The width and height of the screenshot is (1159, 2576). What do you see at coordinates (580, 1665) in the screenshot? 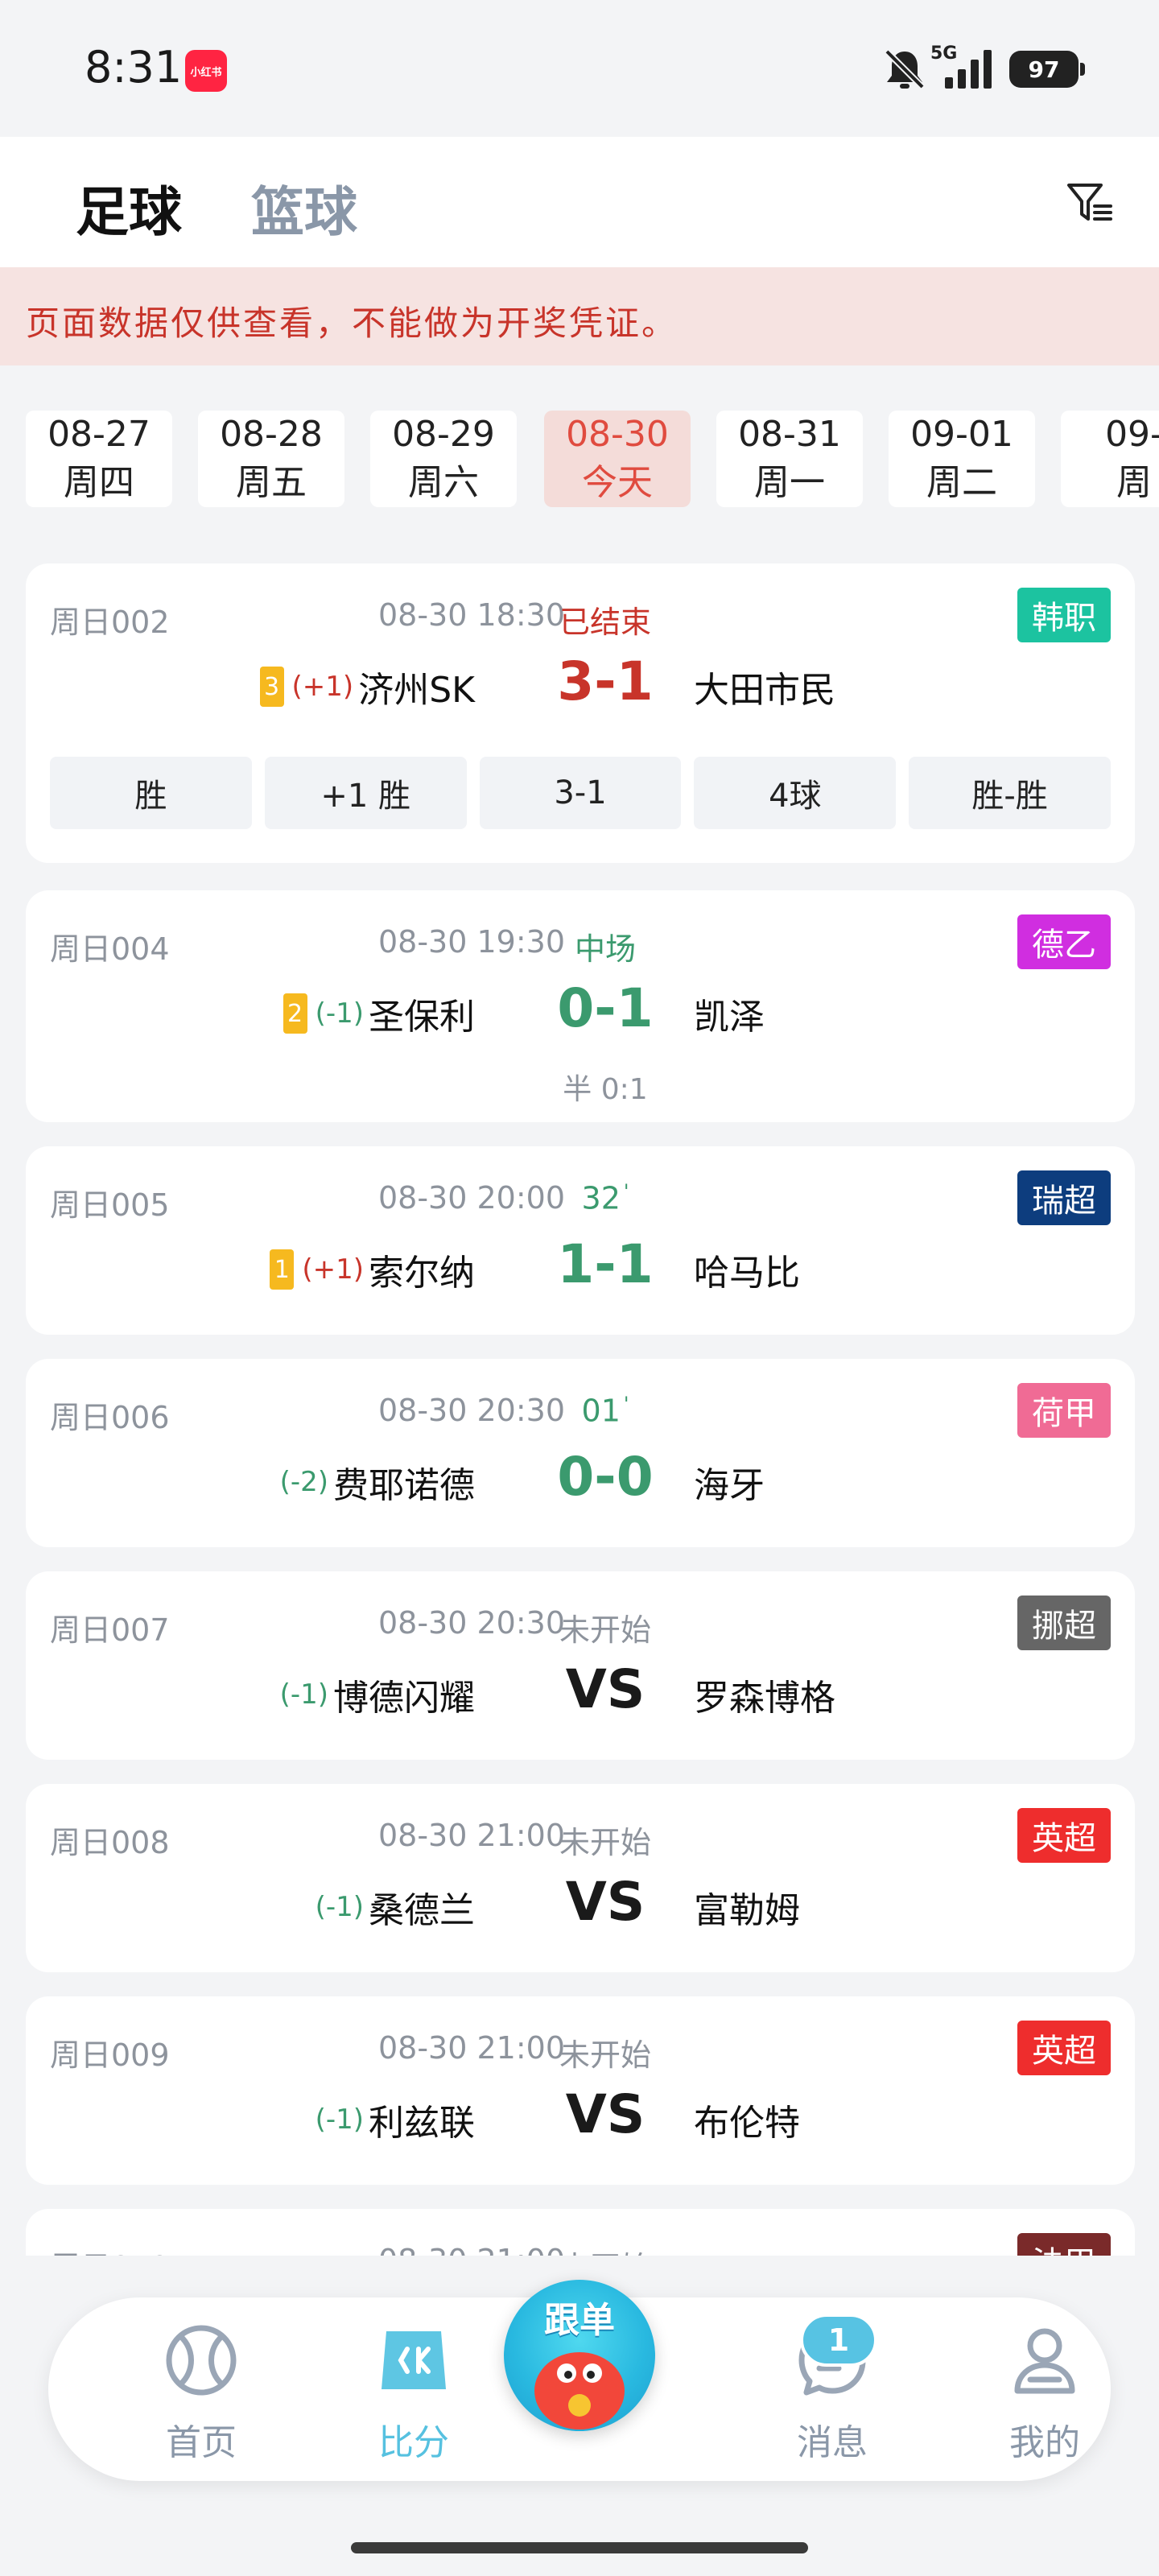
I see `match-card: 周日007 08-30 20:30 未开始 挪超 (-1) 博德闪耀 VS 罗森博格` at bounding box center [580, 1665].